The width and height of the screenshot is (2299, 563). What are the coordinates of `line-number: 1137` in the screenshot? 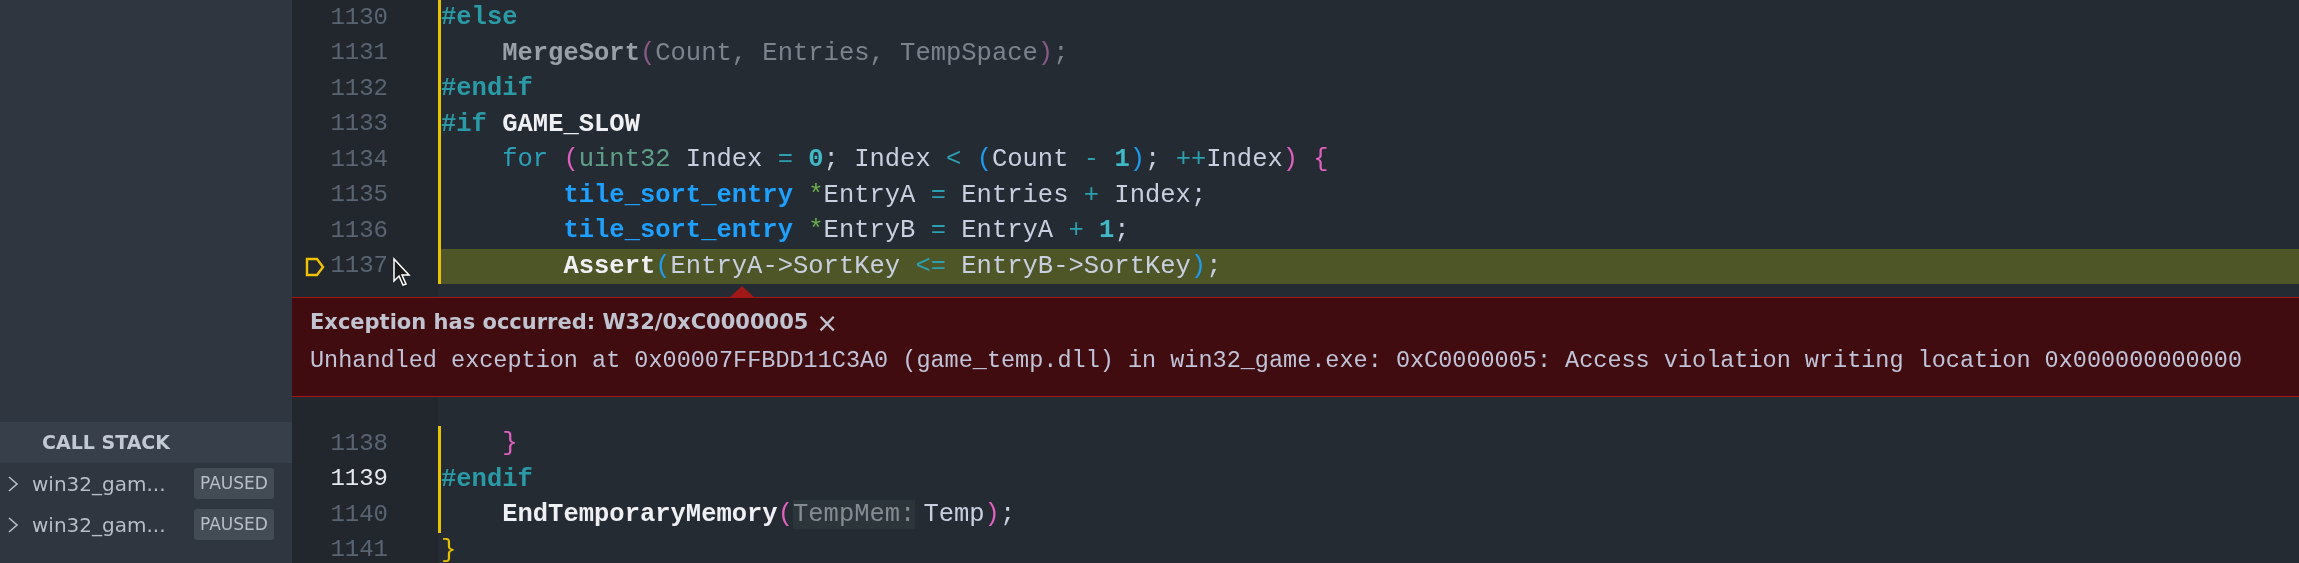 It's located at (359, 266).